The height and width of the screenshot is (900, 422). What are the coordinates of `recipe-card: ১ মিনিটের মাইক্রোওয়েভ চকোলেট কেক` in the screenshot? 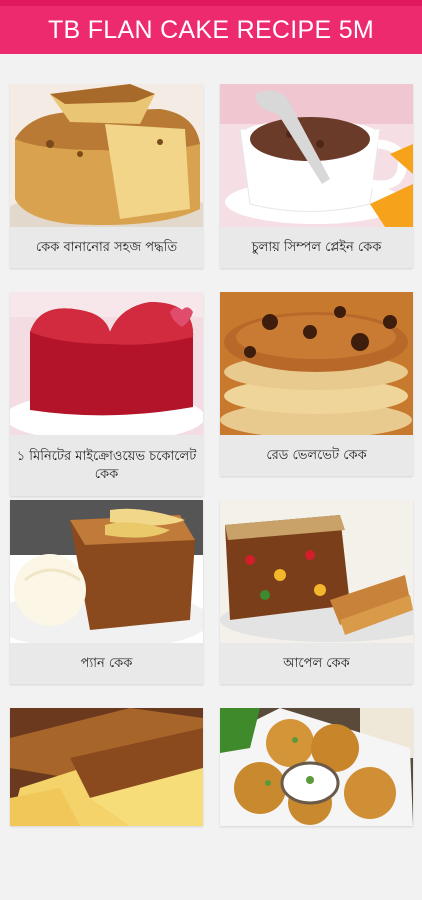 It's located at (106, 394).